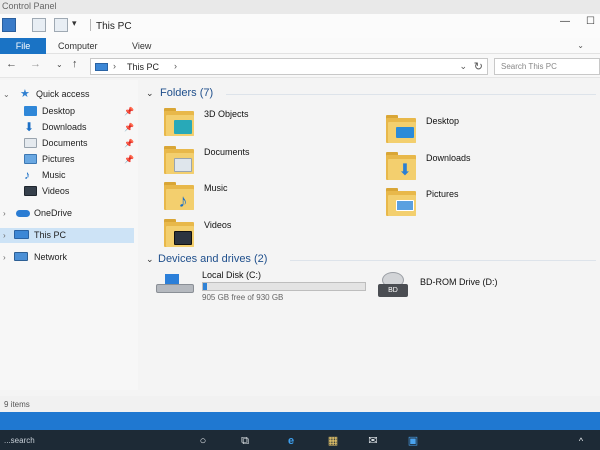 The image size is (600, 450). What do you see at coordinates (78, 46) in the screenshot?
I see `tab-computer: Computer` at bounding box center [78, 46].